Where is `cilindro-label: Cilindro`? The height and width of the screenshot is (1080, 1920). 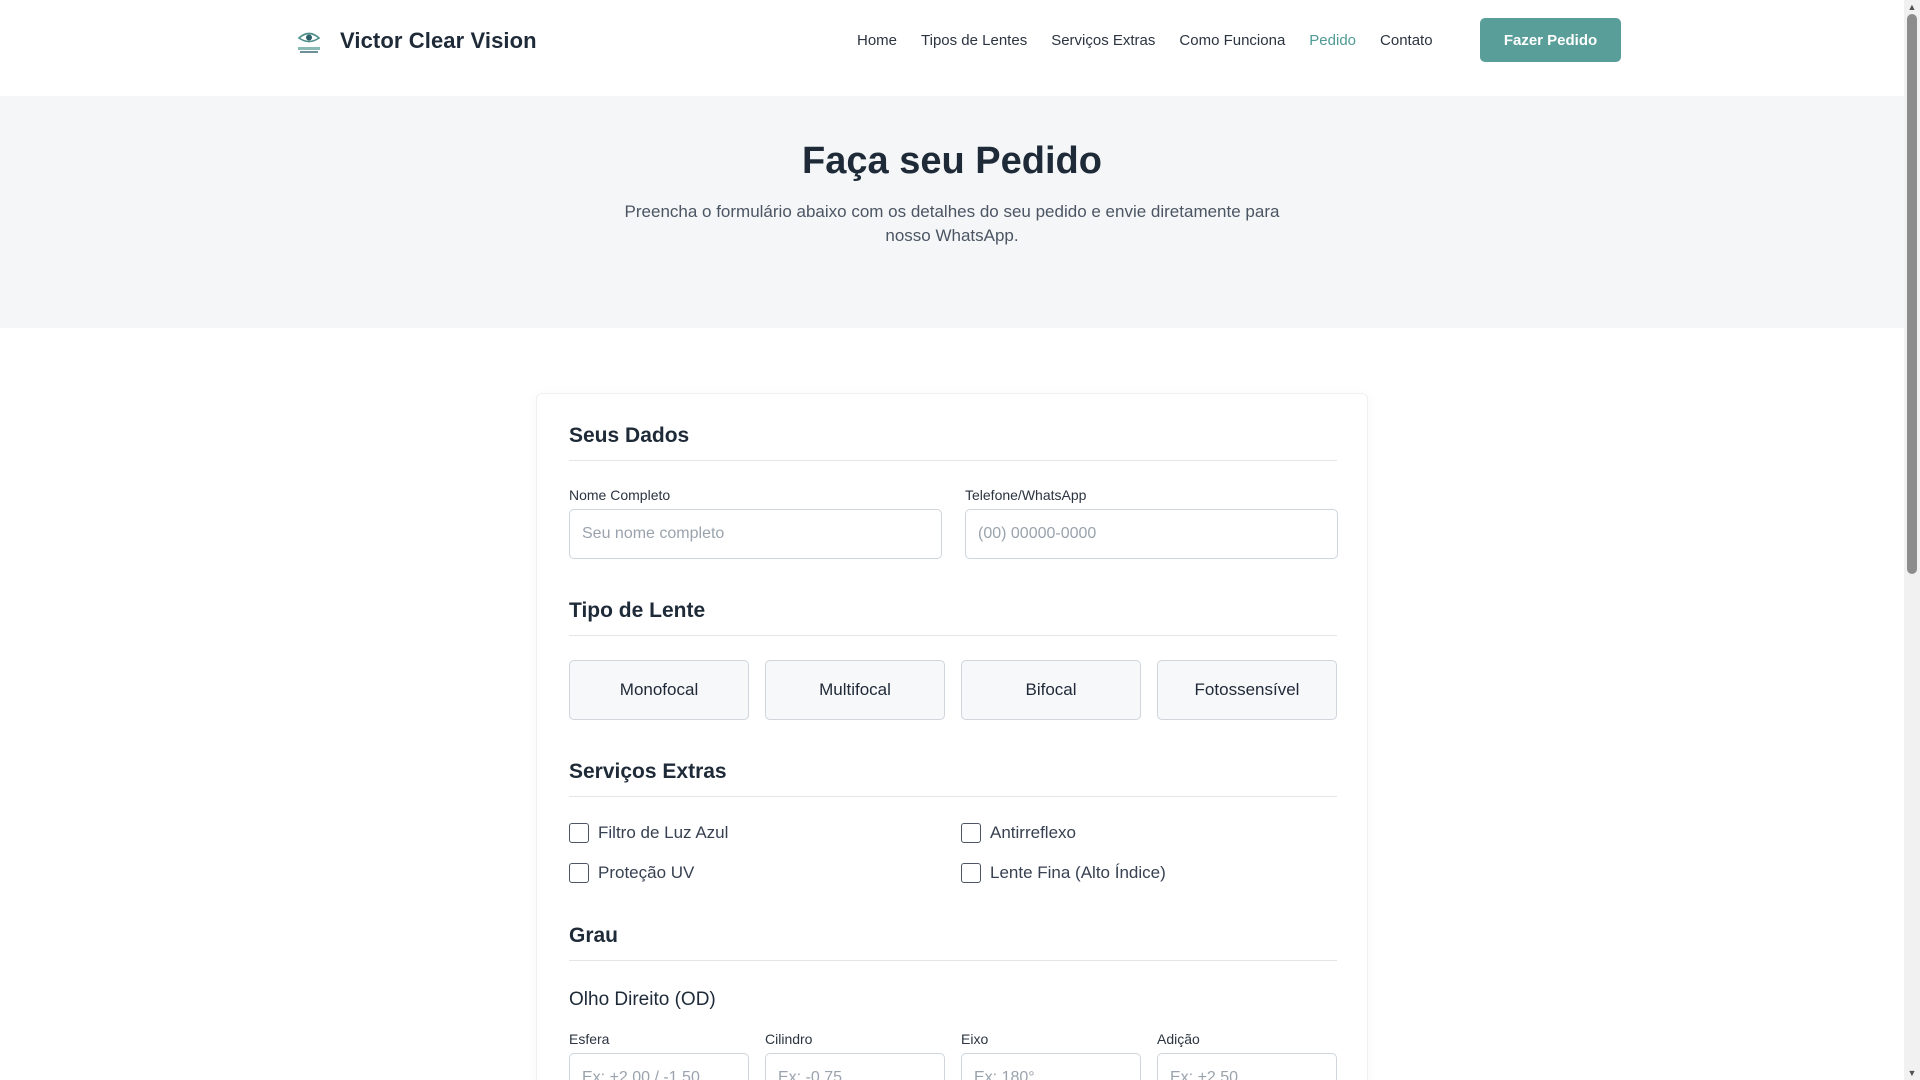 cilindro-label: Cilindro is located at coordinates (789, 1039).